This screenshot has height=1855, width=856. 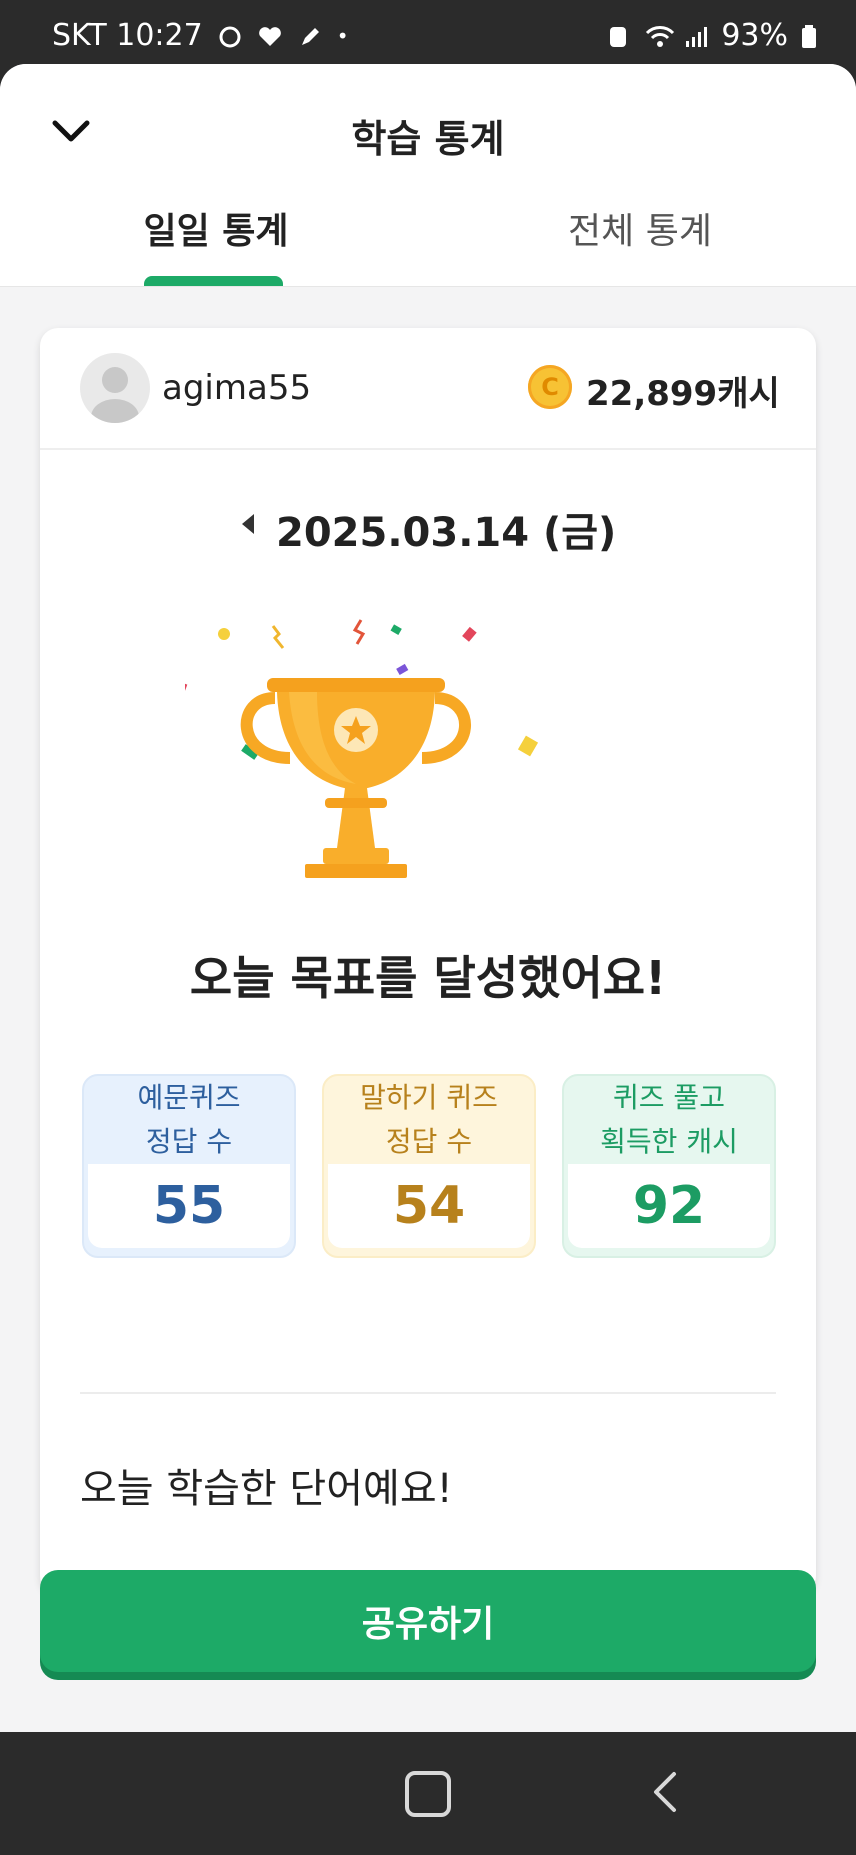 I want to click on stat-label: 퀴즈 풀고 획득한 캐시, so click(x=669, y=1120).